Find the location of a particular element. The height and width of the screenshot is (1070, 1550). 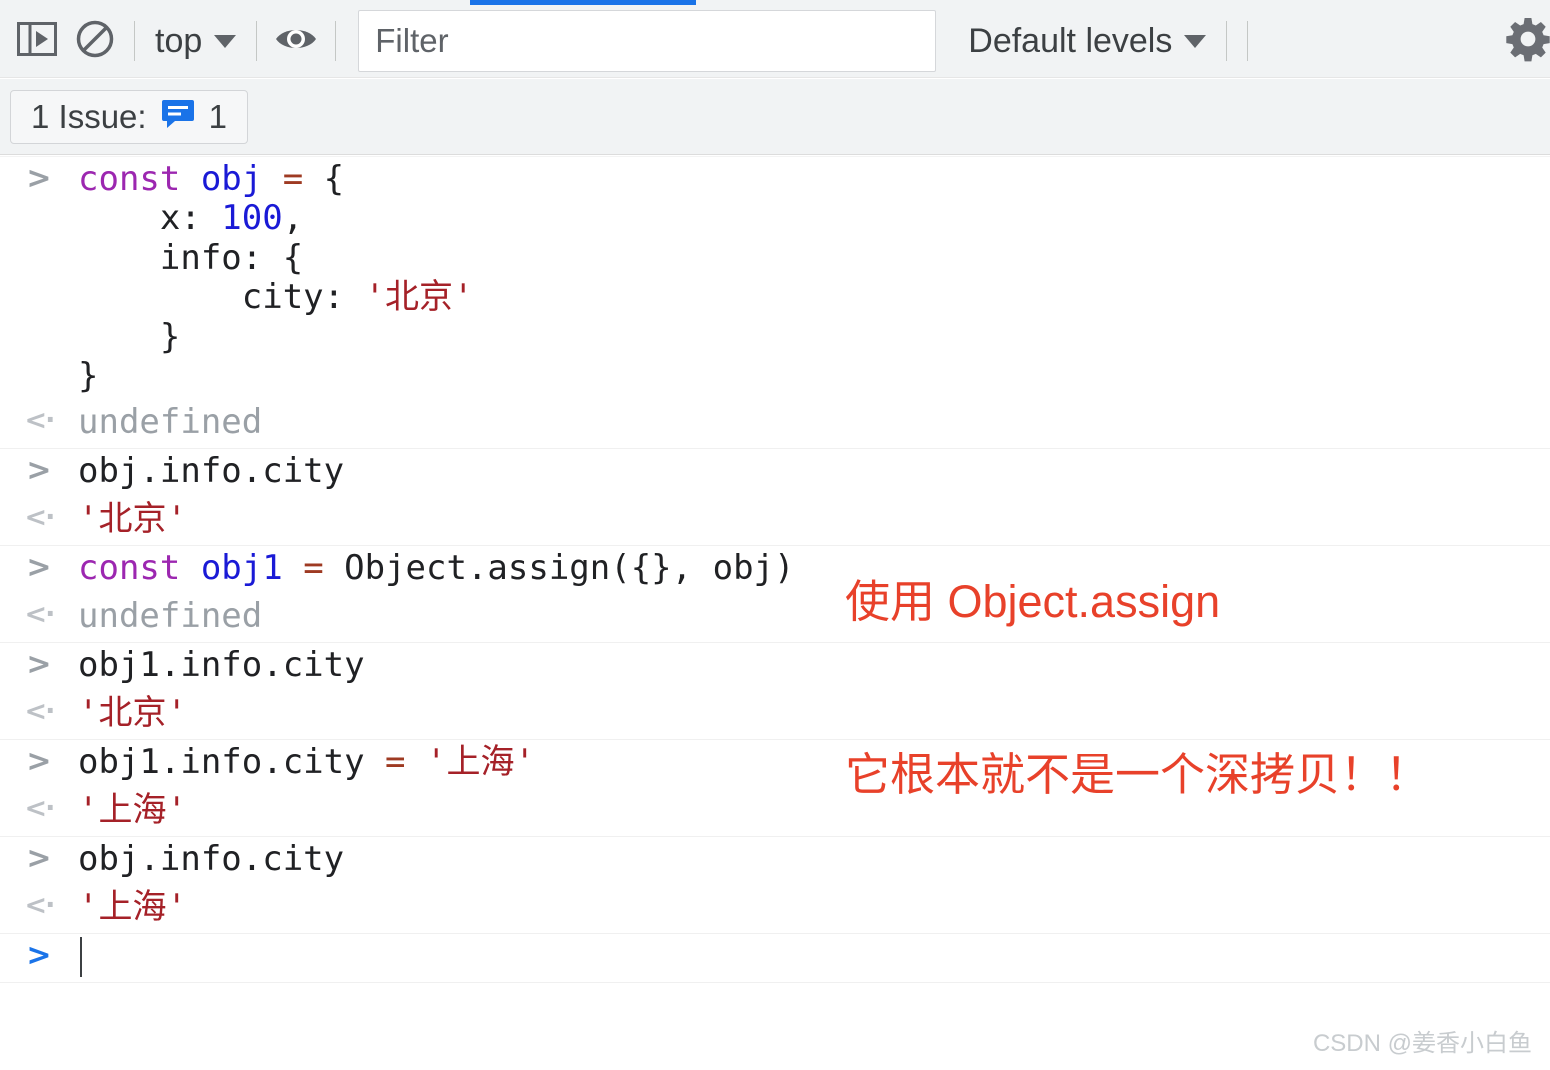

log-levels-selector: Default levels is located at coordinates (1087, 41).